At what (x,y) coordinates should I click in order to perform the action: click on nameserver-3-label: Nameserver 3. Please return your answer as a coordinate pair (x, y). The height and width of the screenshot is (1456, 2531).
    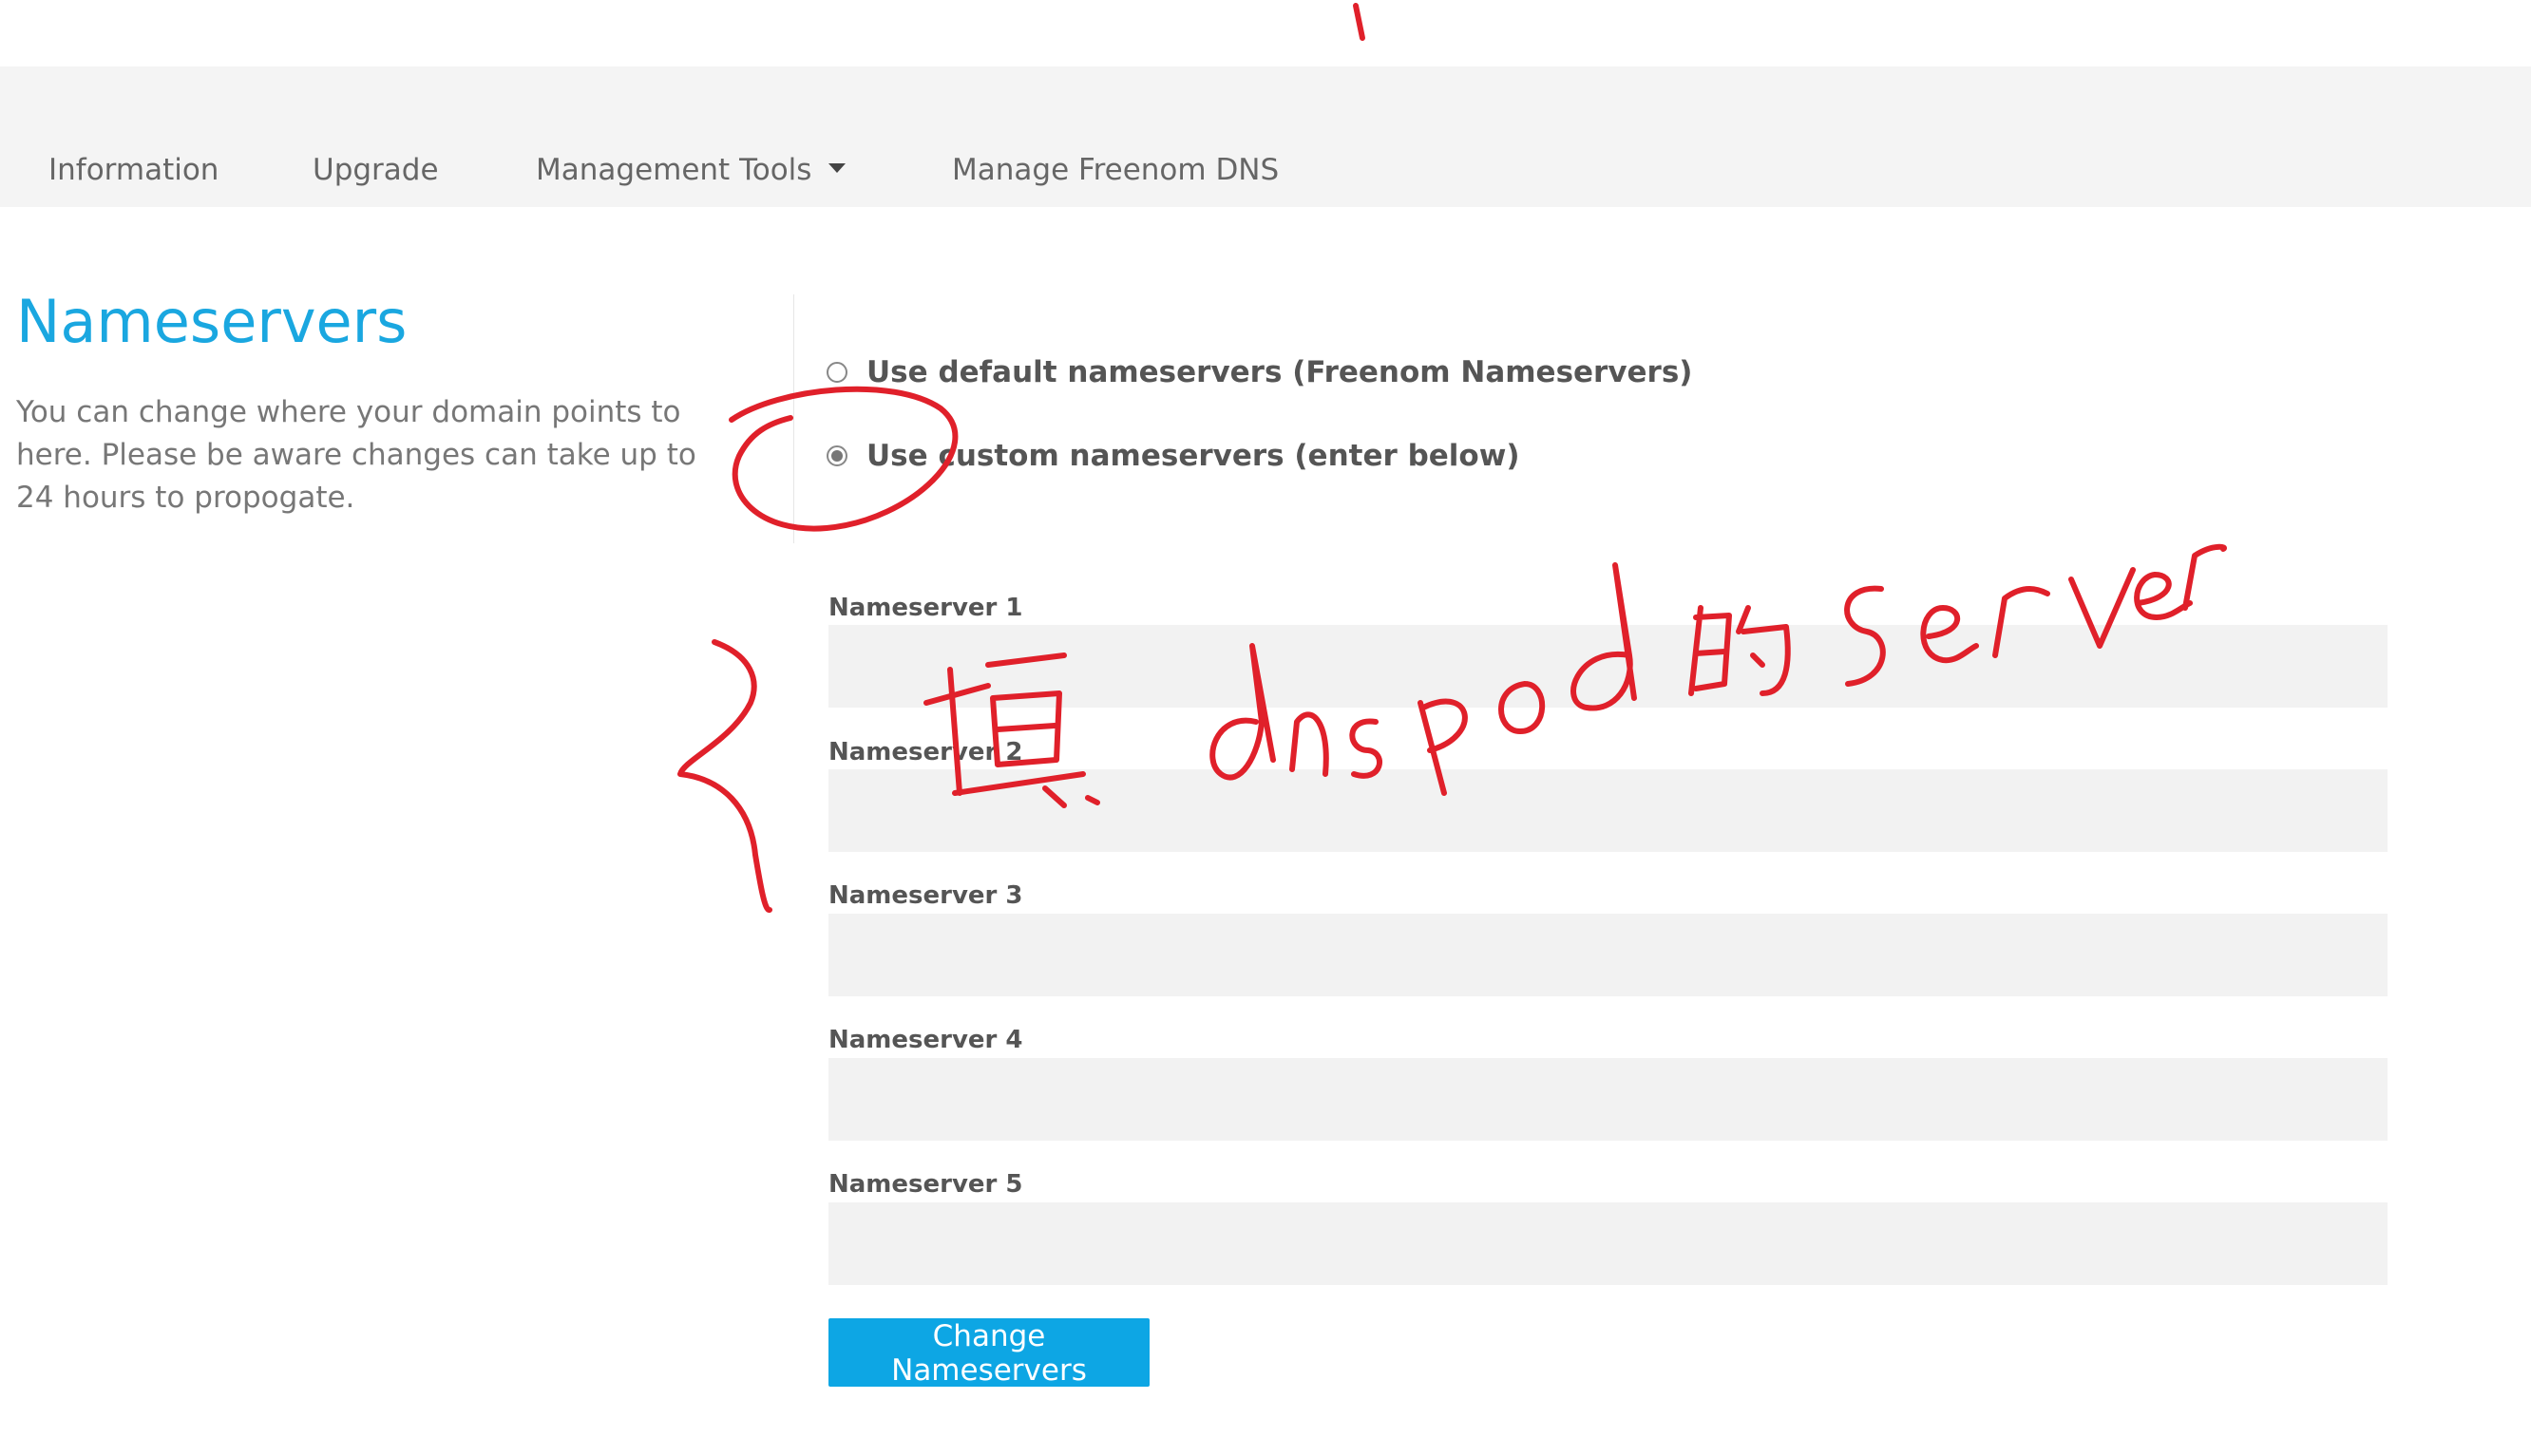
    Looking at the image, I should click on (925, 895).